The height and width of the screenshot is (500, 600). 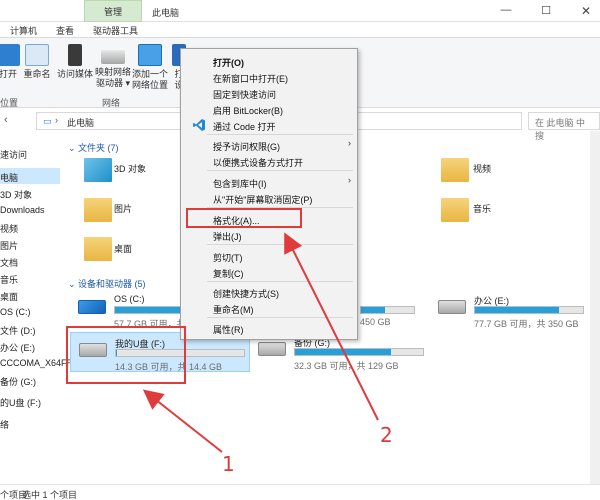 I want to click on music-folder-icon, so click(x=455, y=210).